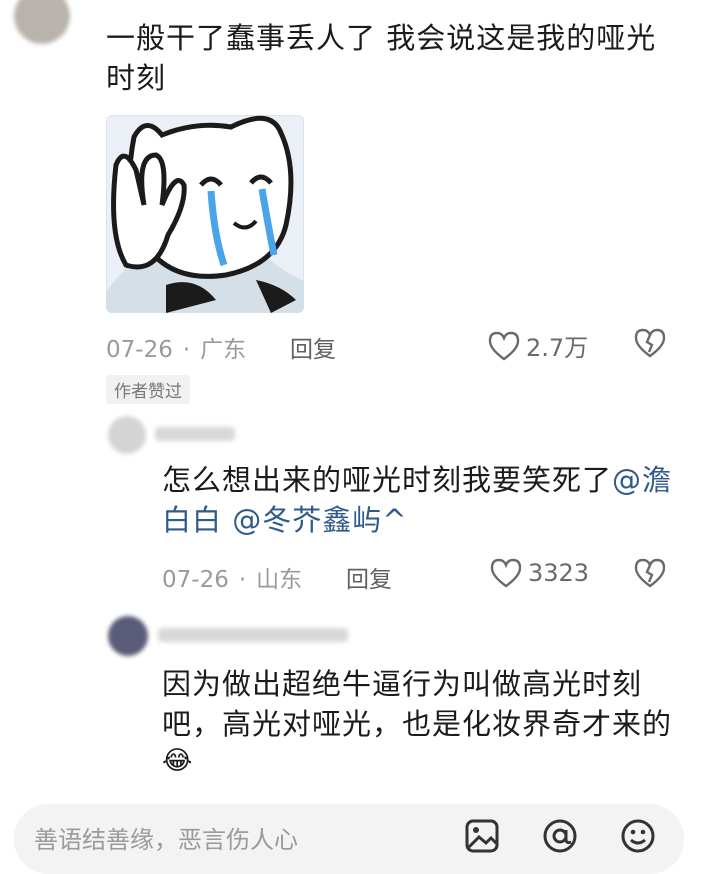 The width and height of the screenshot is (704, 874). What do you see at coordinates (279, 580) in the screenshot?
I see `reply-location: 山东` at bounding box center [279, 580].